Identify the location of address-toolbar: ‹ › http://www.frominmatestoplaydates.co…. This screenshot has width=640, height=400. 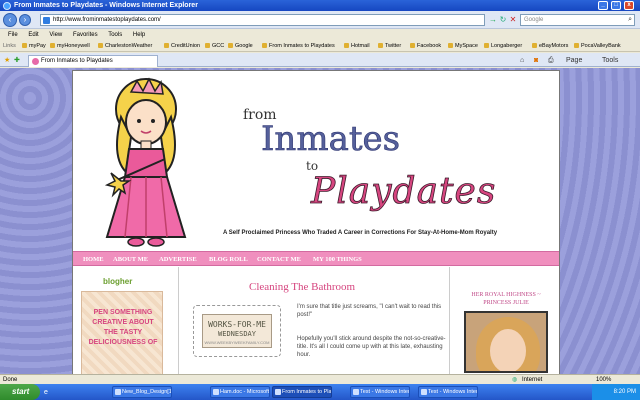
(320, 20).